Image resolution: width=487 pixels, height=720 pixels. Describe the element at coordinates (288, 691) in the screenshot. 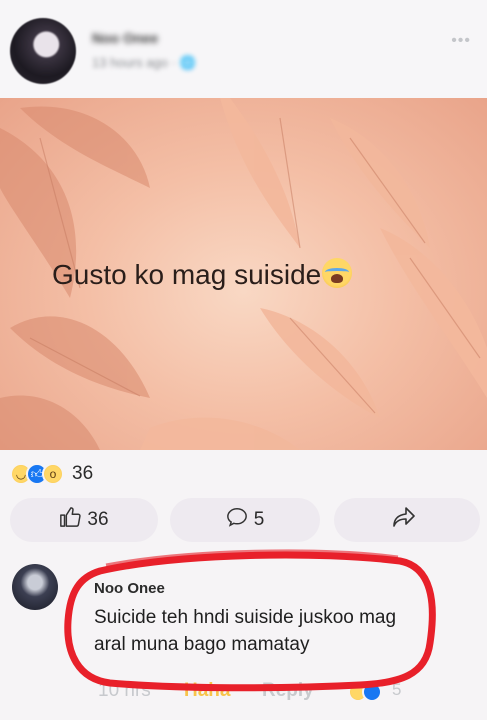

I see `reply-button: Reply` at that location.